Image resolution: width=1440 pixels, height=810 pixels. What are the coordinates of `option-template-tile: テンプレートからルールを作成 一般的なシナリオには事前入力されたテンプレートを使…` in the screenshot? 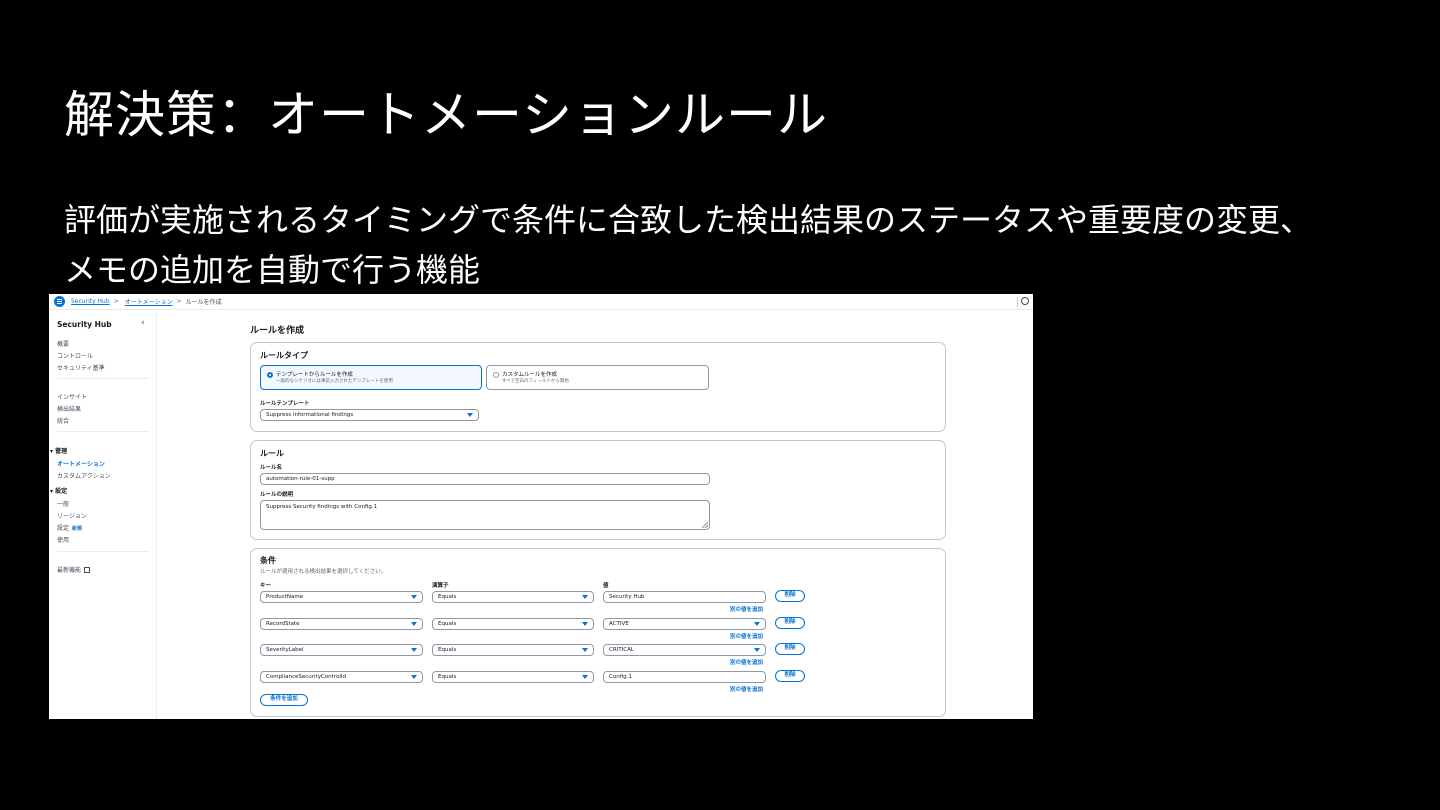 It's located at (371, 377).